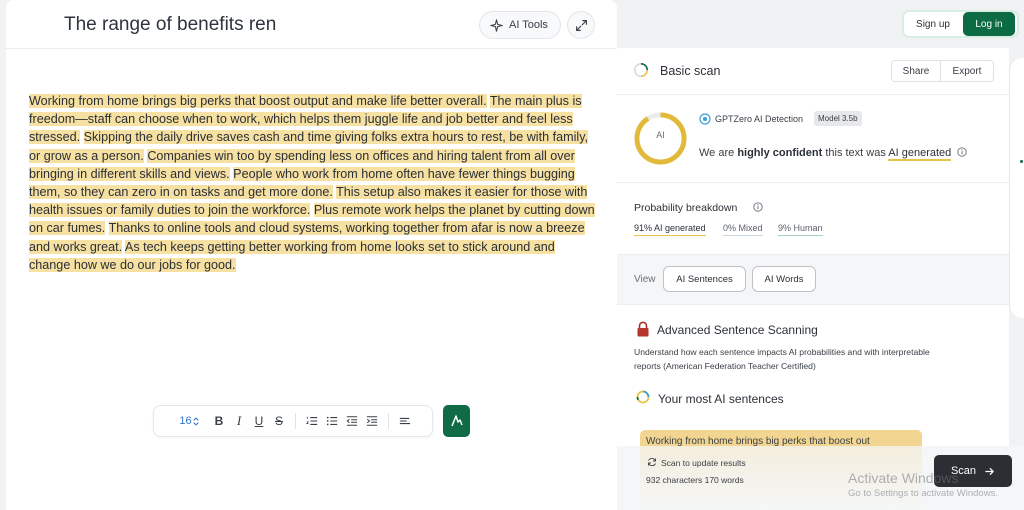 The height and width of the screenshot is (510, 1024). I want to click on gptzero-scan-shortcut, so click(456, 421).